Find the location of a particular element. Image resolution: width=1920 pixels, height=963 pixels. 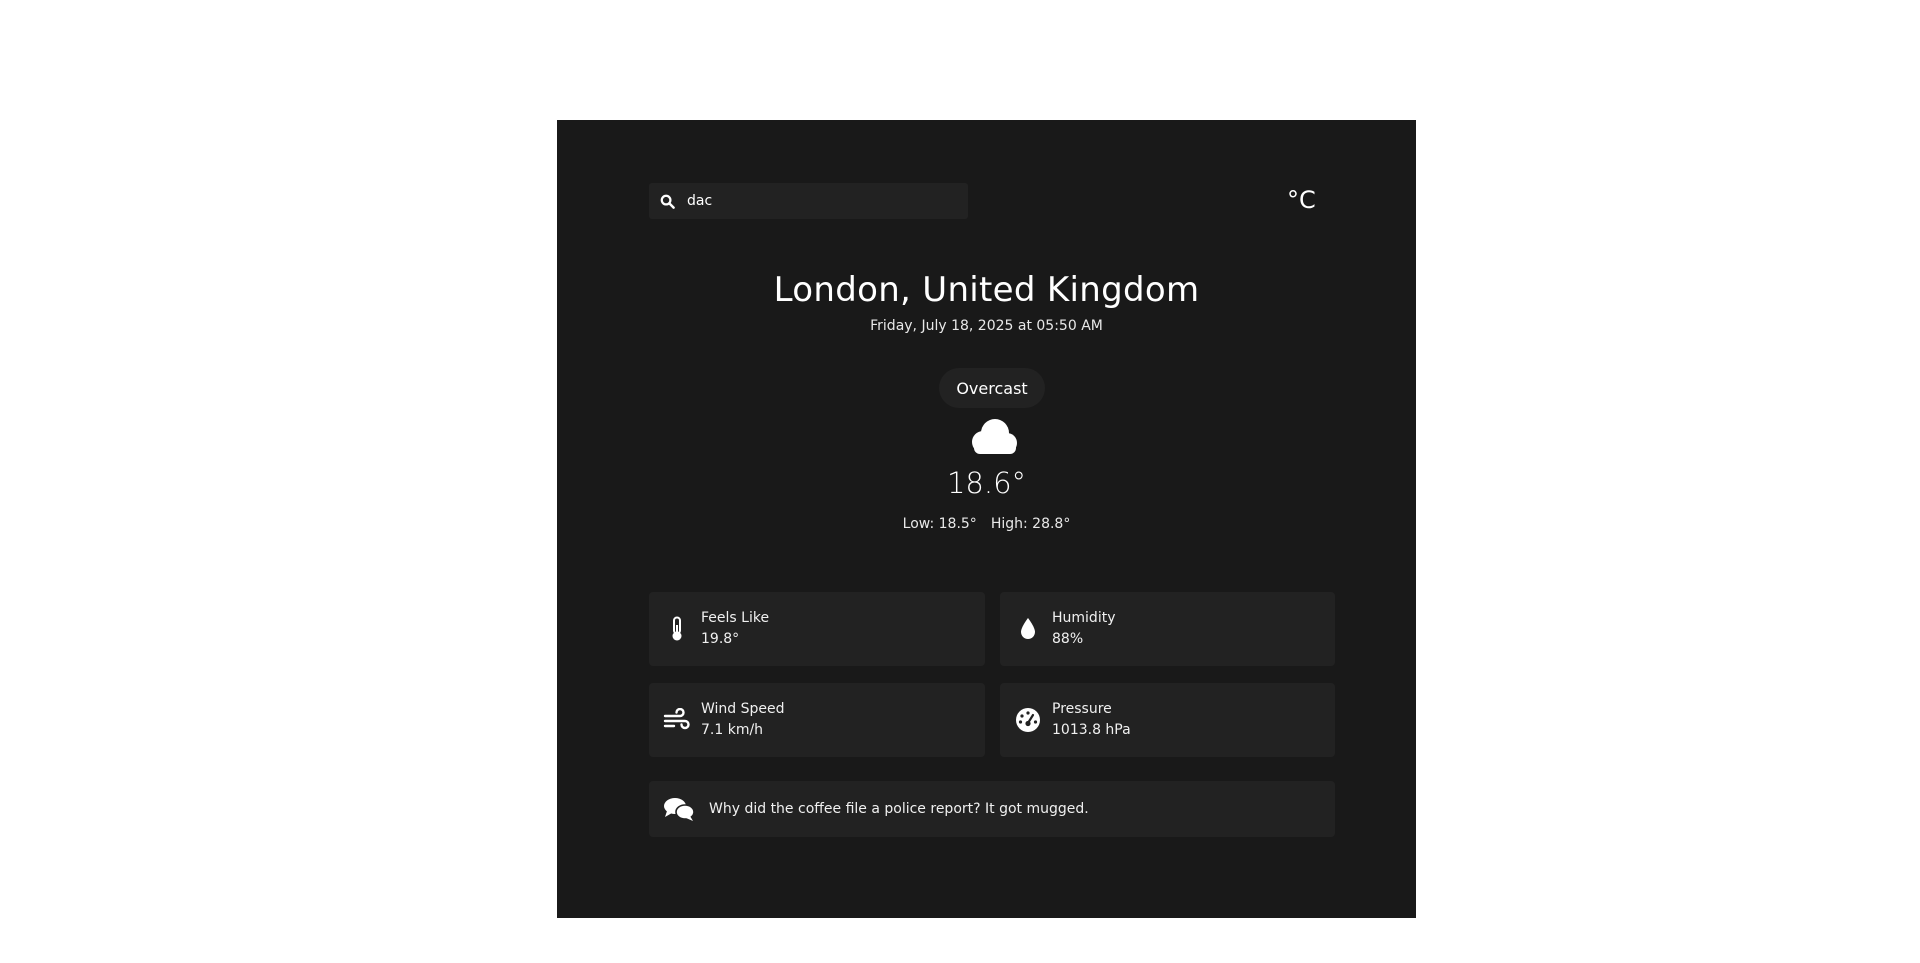

detail-label: Feels Like is located at coordinates (735, 618).